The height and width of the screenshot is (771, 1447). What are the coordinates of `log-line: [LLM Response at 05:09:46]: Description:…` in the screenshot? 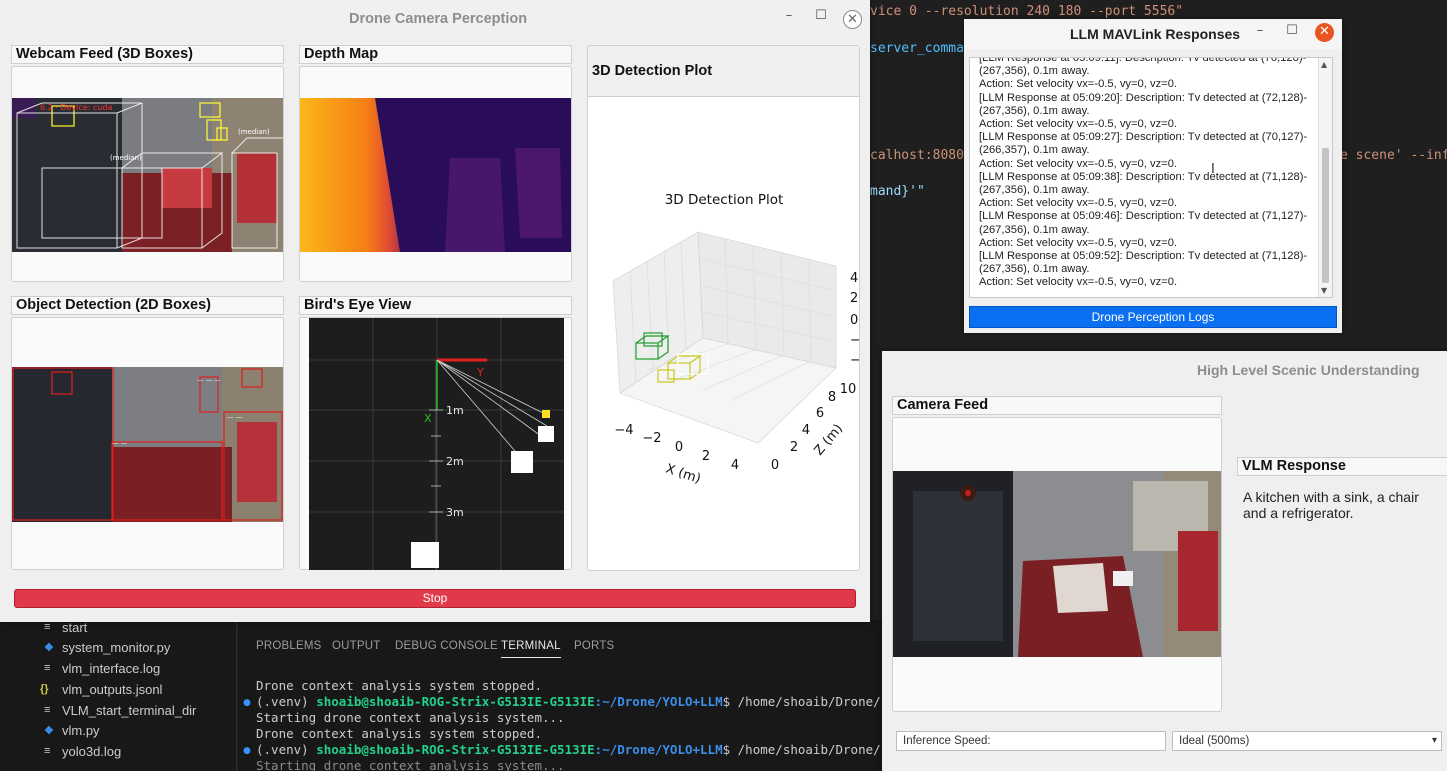 It's located at (1143, 223).